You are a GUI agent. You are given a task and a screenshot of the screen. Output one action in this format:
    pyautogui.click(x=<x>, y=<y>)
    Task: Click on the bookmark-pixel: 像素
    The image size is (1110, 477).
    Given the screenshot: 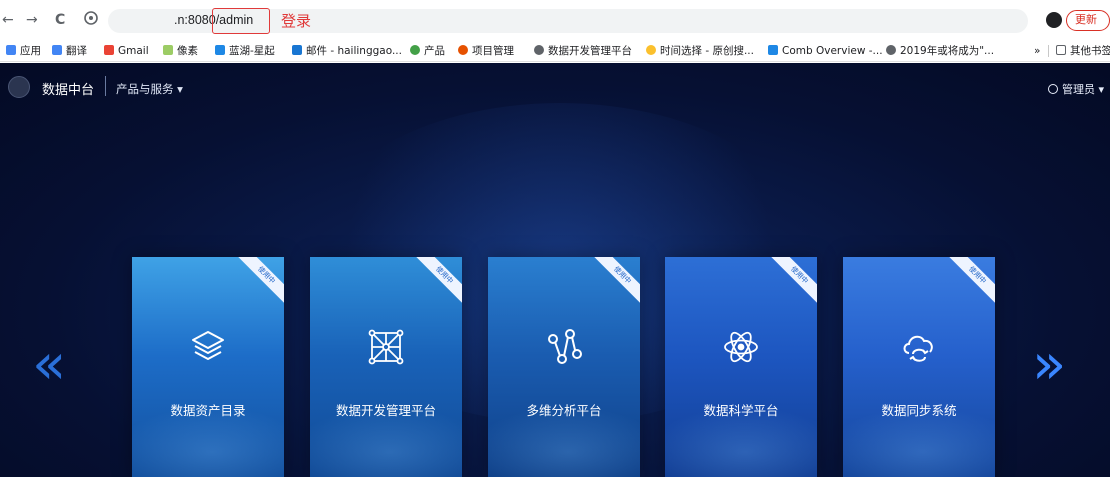 What is the action you would take?
    pyautogui.click(x=180, y=51)
    